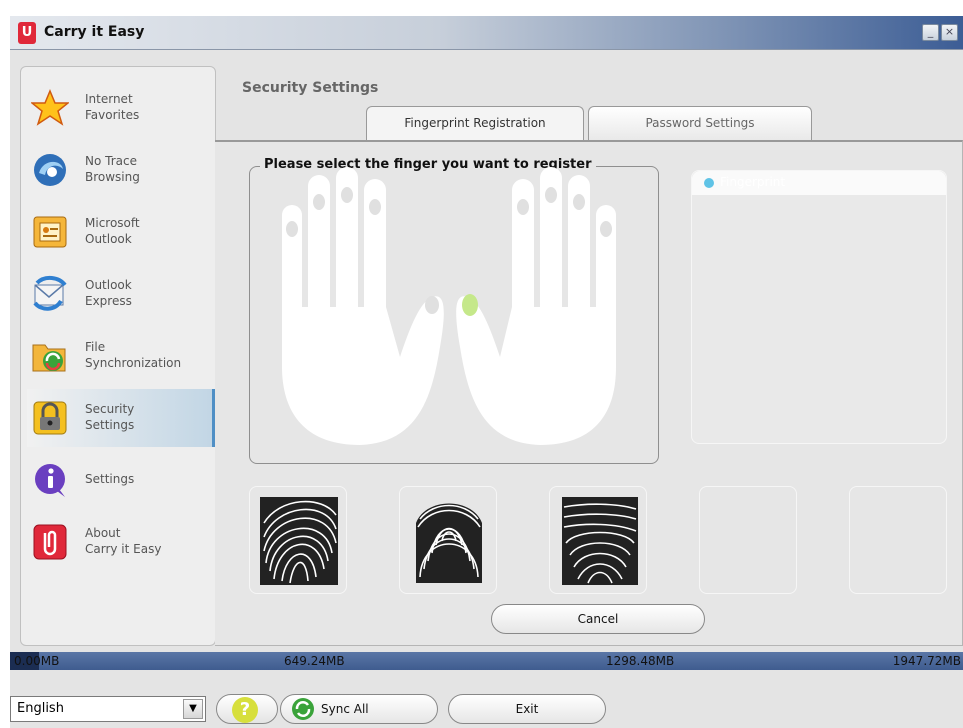 Image resolution: width=963 pixels, height=728 pixels. What do you see at coordinates (375, 207) in the screenshot?
I see `left-index-tip` at bounding box center [375, 207].